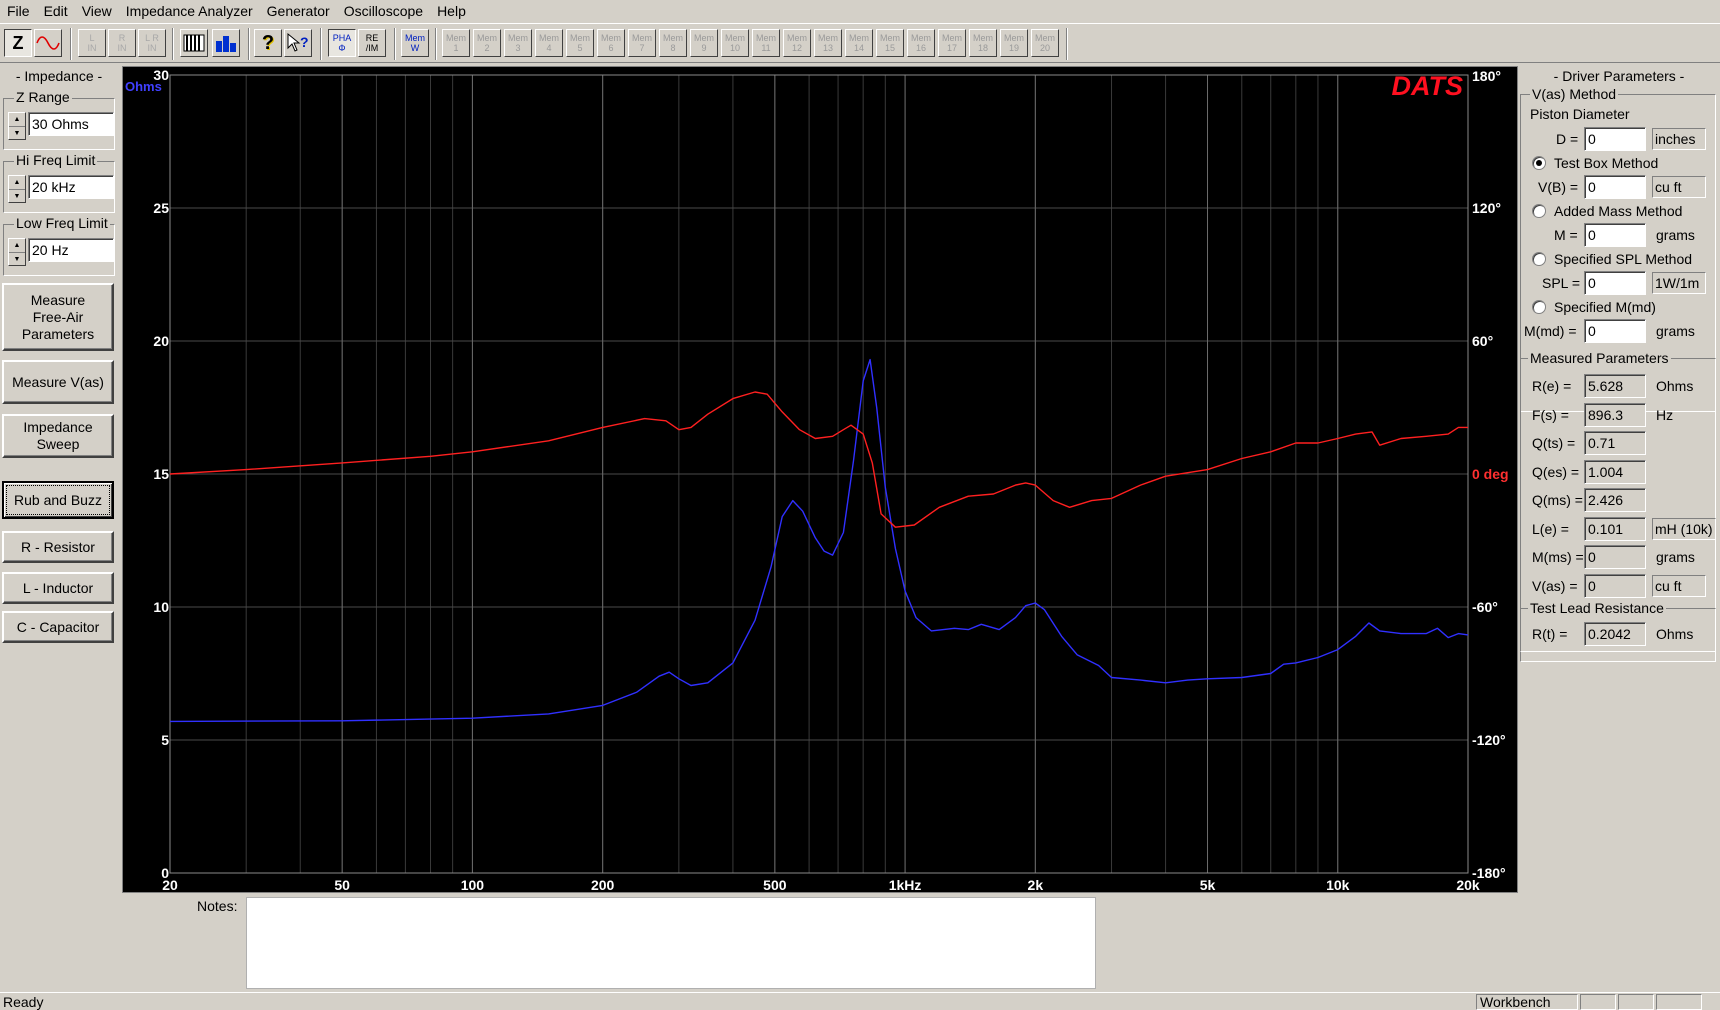 This screenshot has height=1010, width=1720. What do you see at coordinates (518, 43) in the screenshot?
I see `mem-slot-button: Mem 3` at bounding box center [518, 43].